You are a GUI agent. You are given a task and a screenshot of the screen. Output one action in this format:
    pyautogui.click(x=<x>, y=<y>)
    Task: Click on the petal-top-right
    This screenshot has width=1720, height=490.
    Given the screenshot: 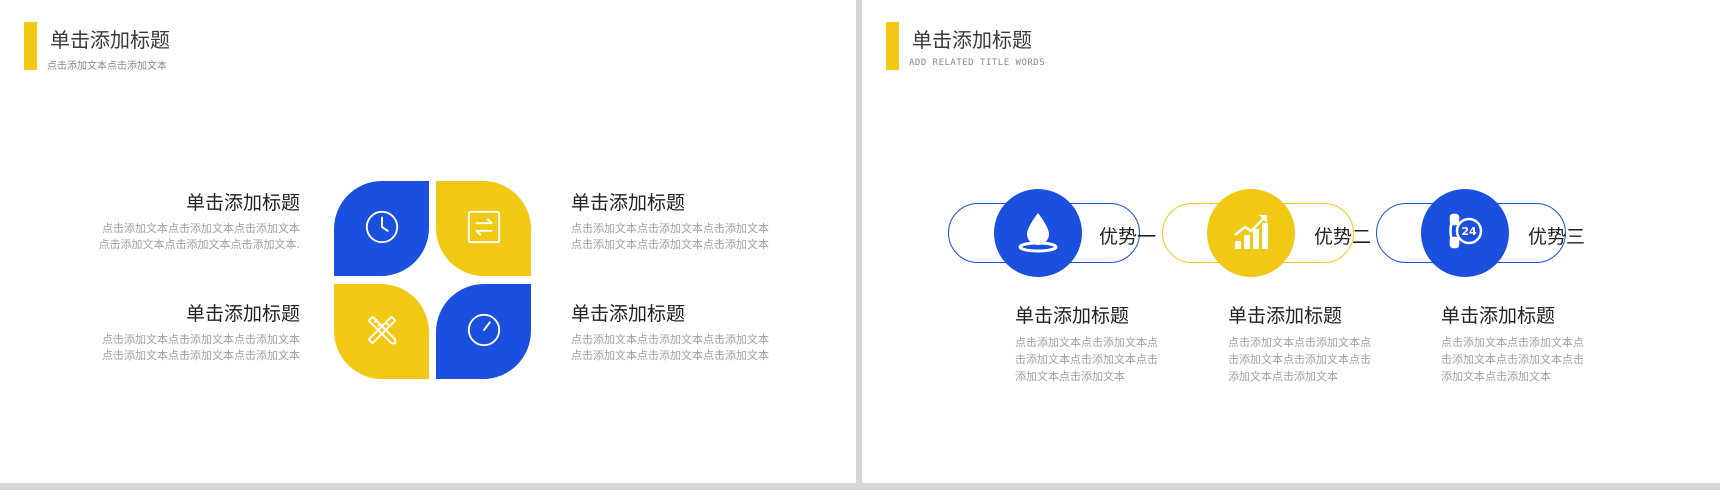 What is the action you would take?
    pyautogui.click(x=483, y=228)
    